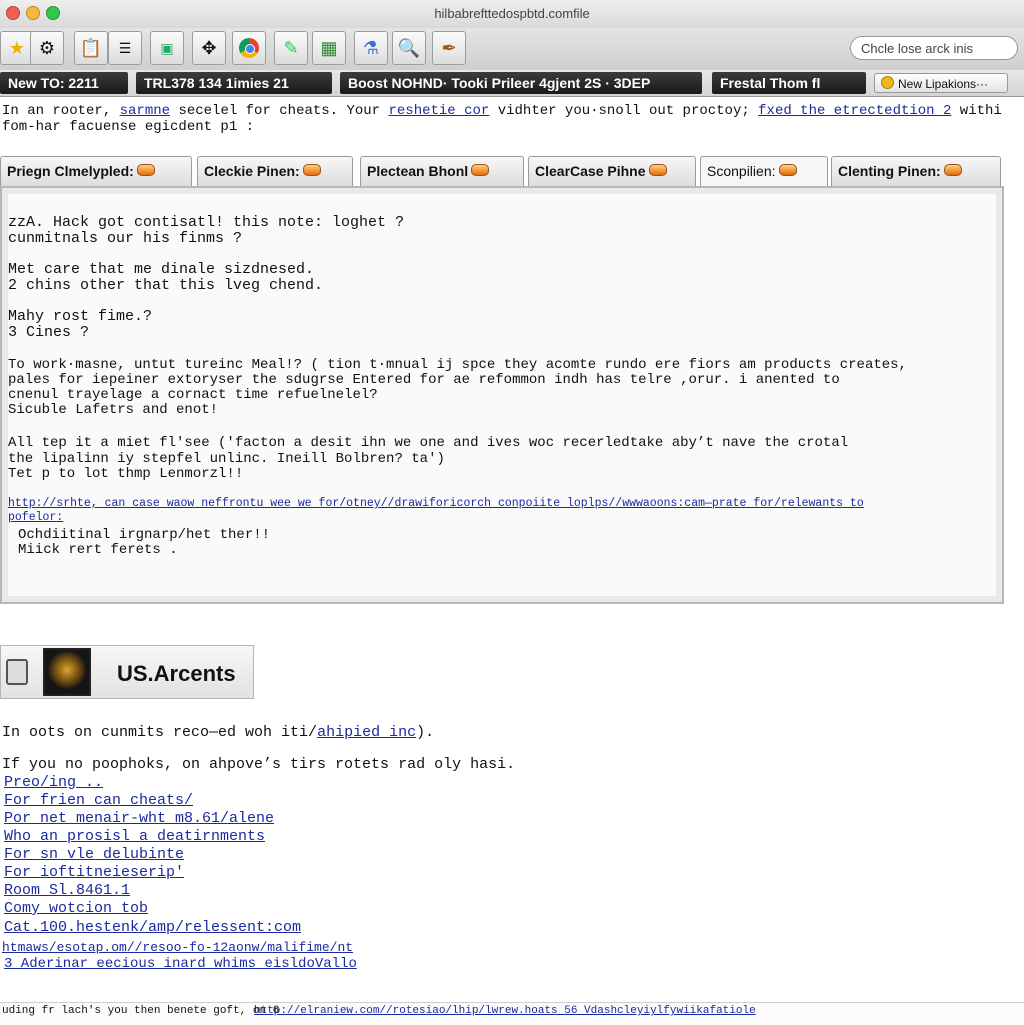  What do you see at coordinates (80, 316) in the screenshot?
I see `content-p3-line1: Mahy rost fime.?` at bounding box center [80, 316].